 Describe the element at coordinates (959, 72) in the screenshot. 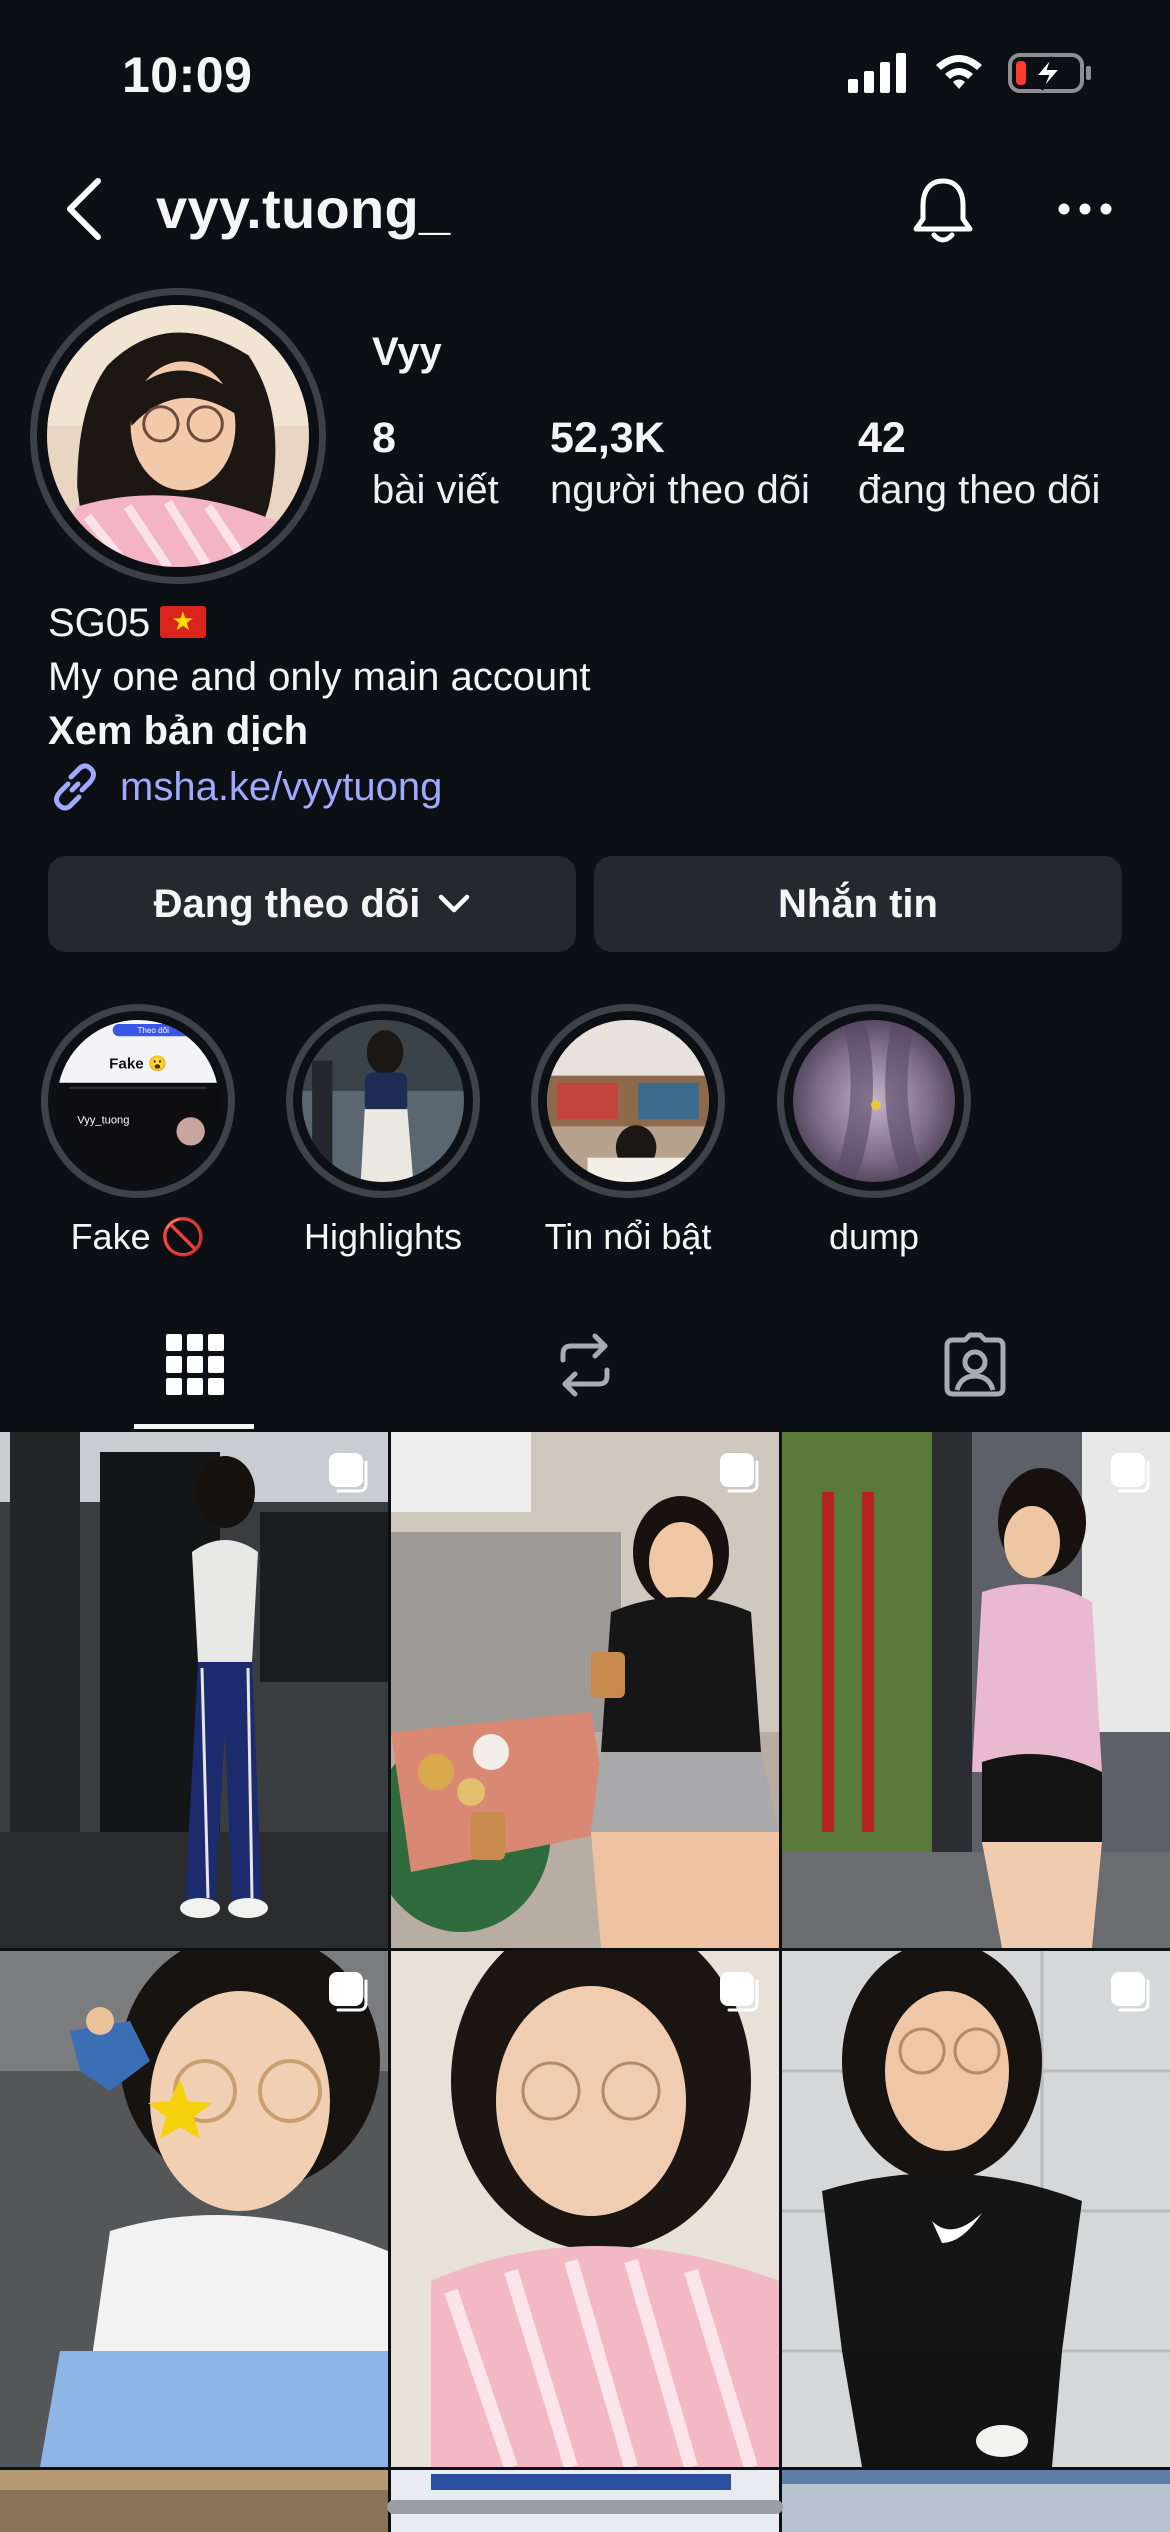

I see `wifi-icon` at that location.